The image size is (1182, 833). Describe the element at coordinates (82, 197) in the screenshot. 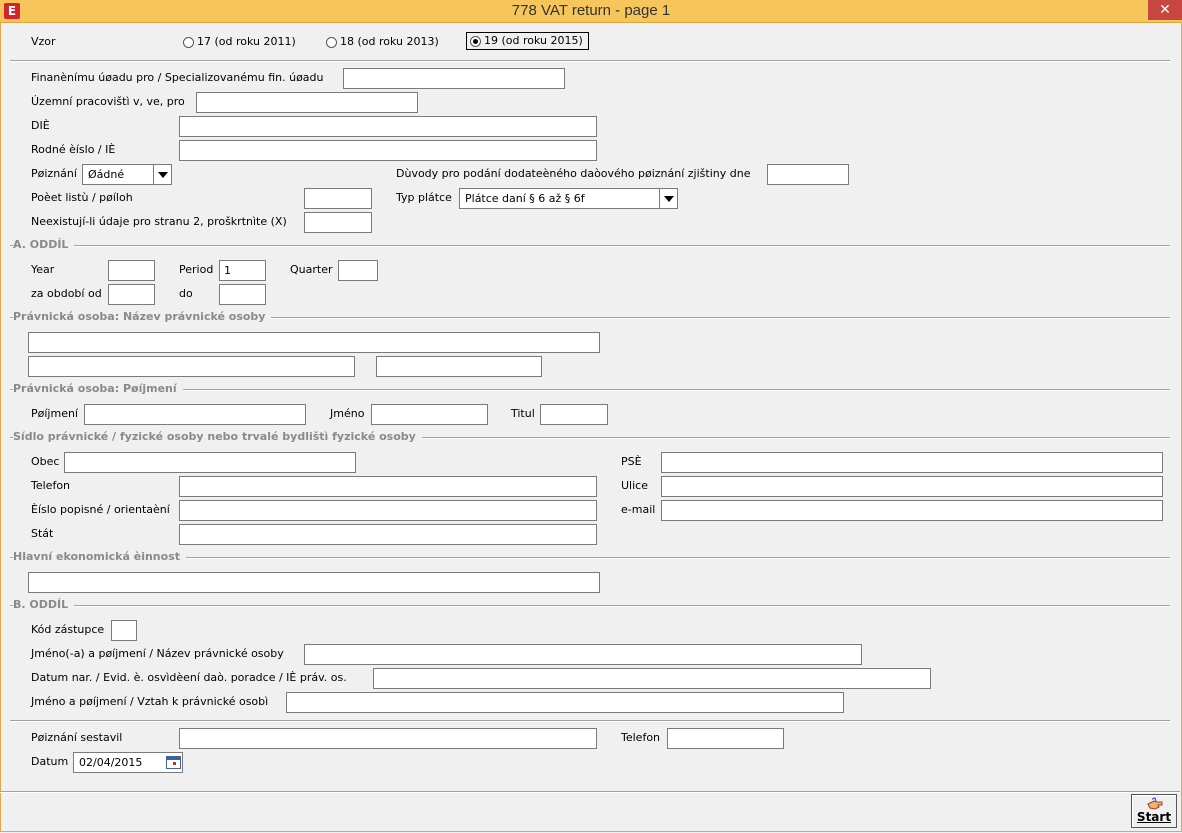

I see `pocet-label: Poèet listù / pøíloh` at that location.